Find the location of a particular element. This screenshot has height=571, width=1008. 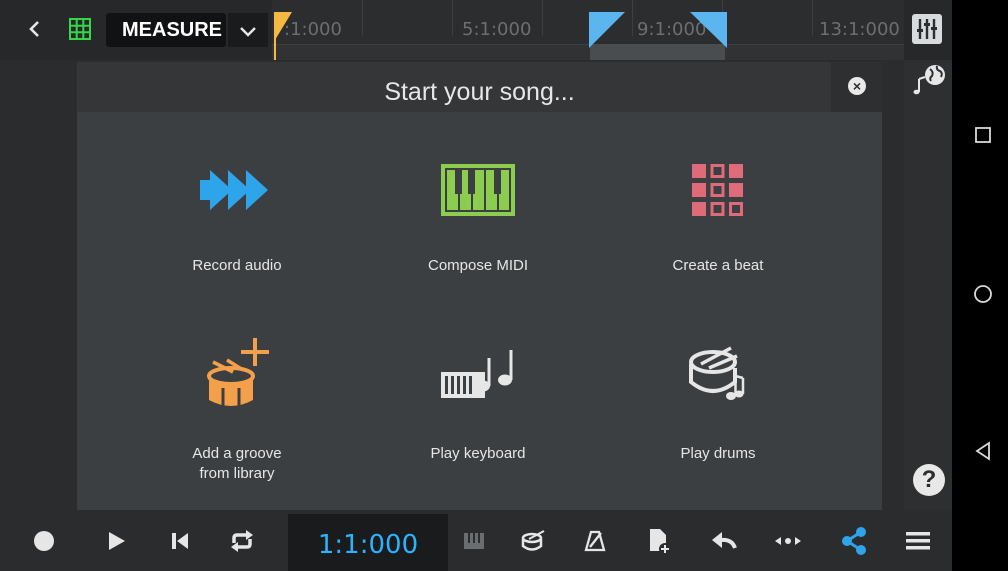

metronome-icon is located at coordinates (595, 540).